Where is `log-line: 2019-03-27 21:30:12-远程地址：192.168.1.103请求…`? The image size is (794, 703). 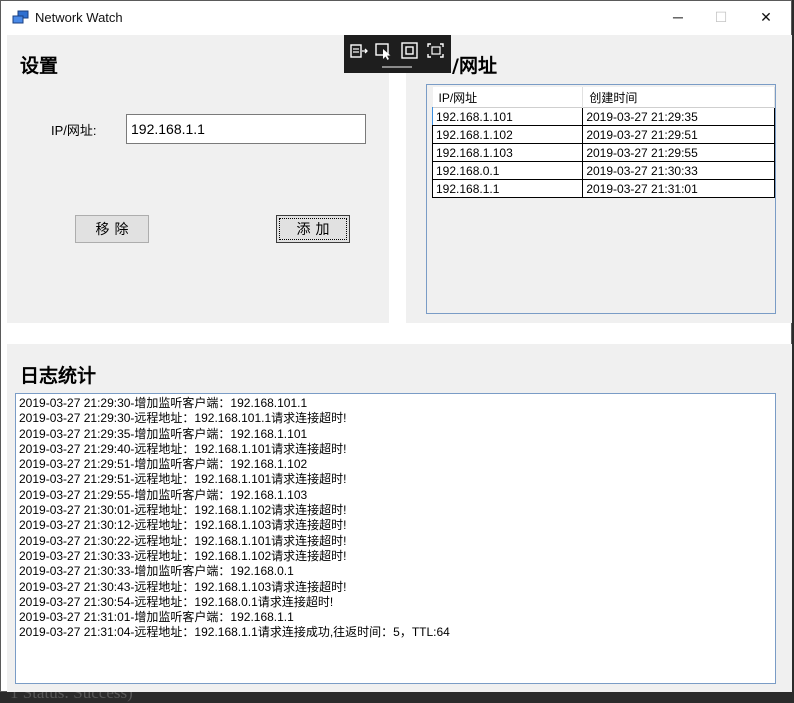
log-line: 2019-03-27 21:30:12-远程地址：192.168.1.103请求… is located at coordinates (183, 525).